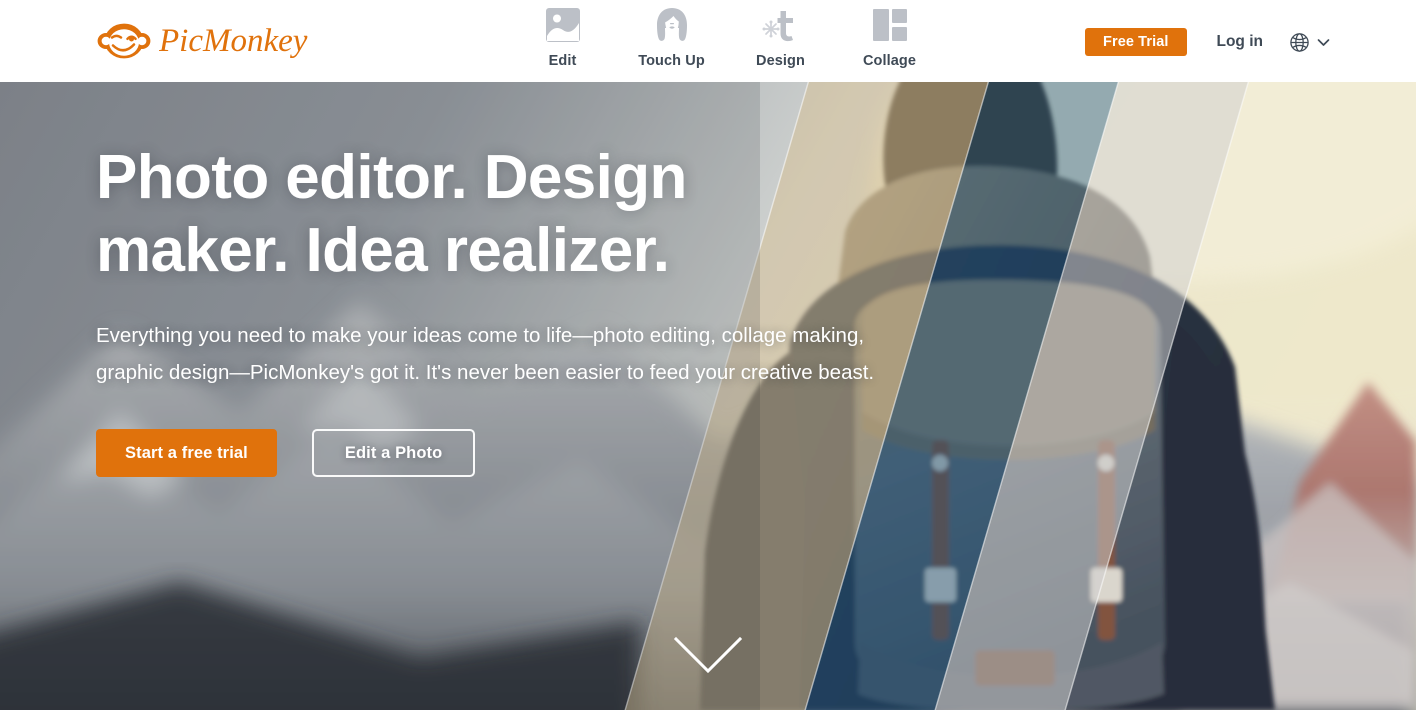 The width and height of the screenshot is (1416, 710). Describe the element at coordinates (889, 61) in the screenshot. I see `nav-label-collage: Collage` at that location.